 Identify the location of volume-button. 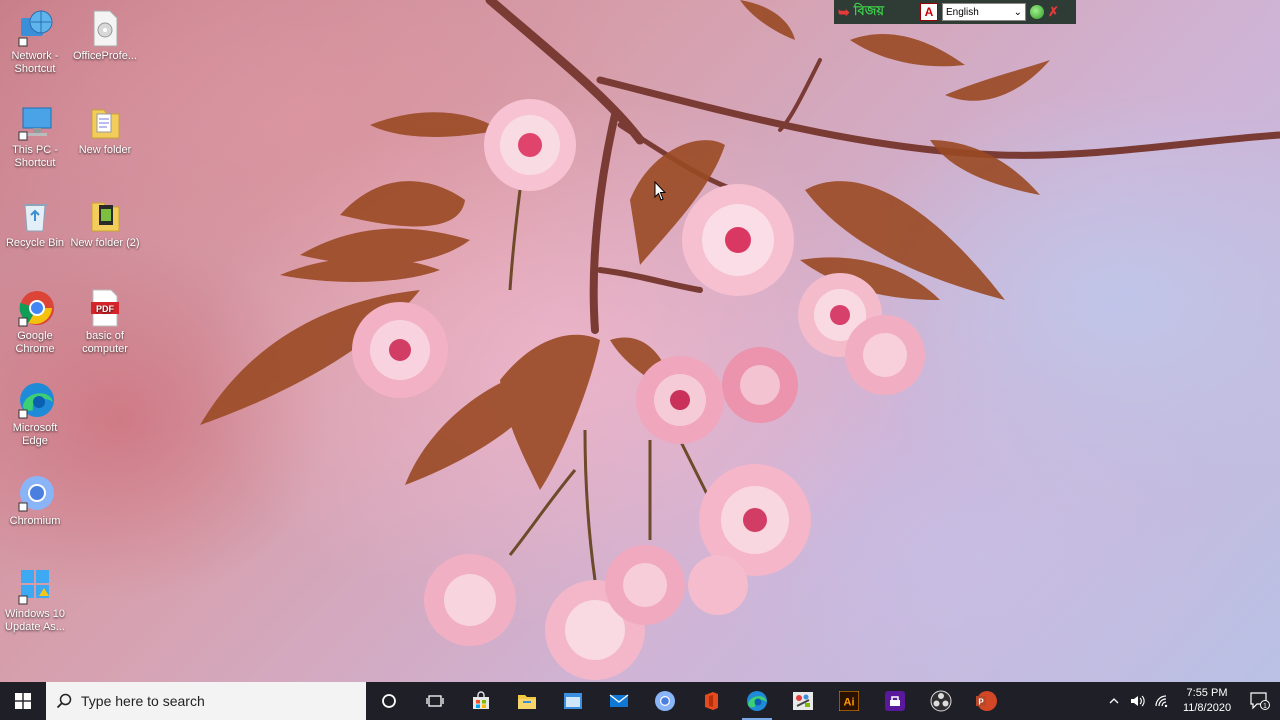
(1138, 701).